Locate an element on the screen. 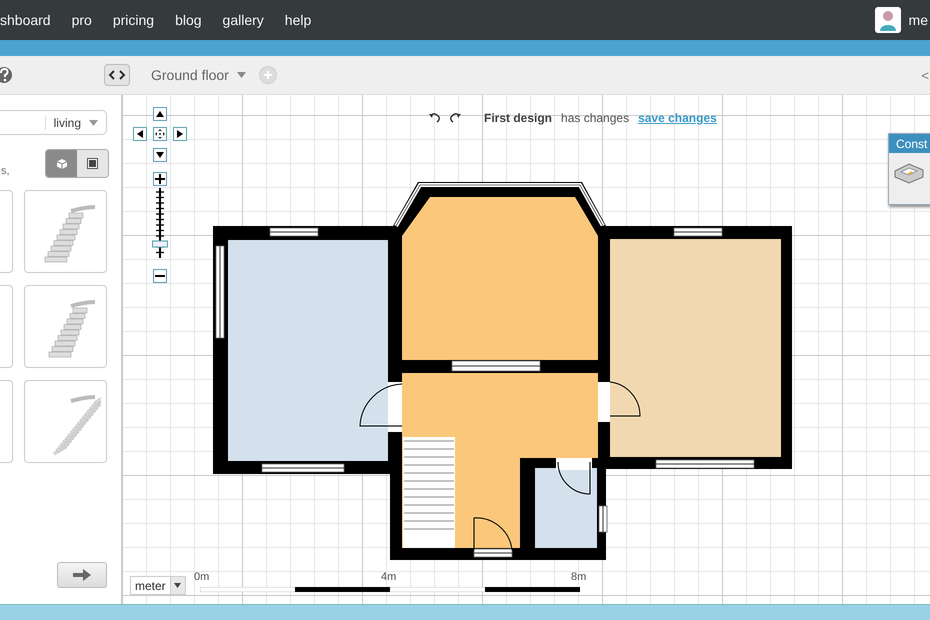  scale-label: 4m is located at coordinates (388, 577).